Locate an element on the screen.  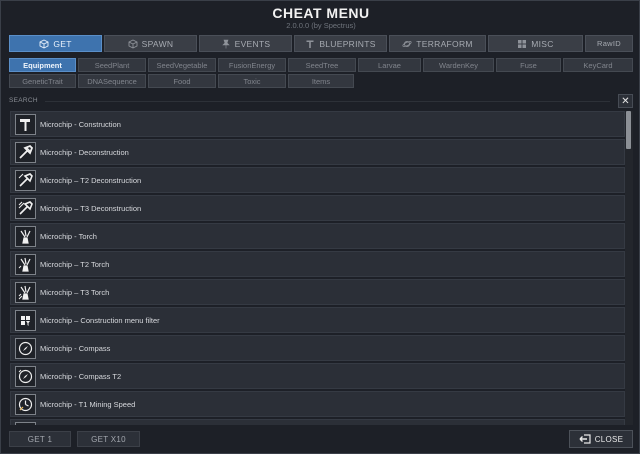
scrollbar-thumb is located at coordinates (628, 130).